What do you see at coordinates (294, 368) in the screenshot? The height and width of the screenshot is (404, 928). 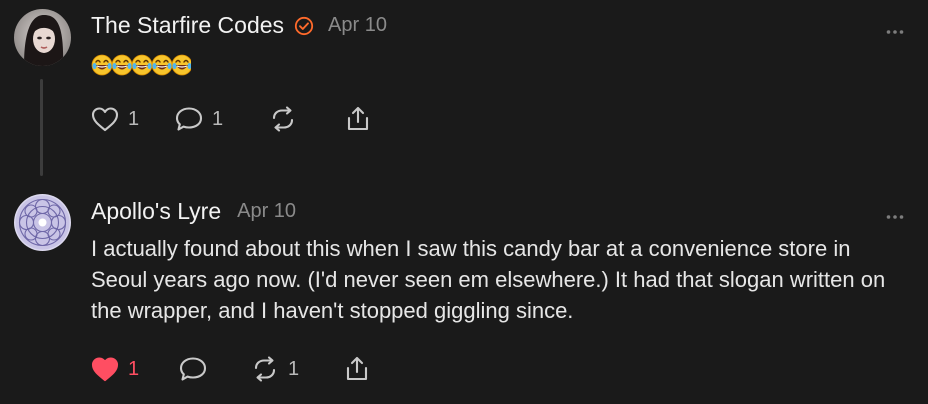 I see `repost-count: 1` at bounding box center [294, 368].